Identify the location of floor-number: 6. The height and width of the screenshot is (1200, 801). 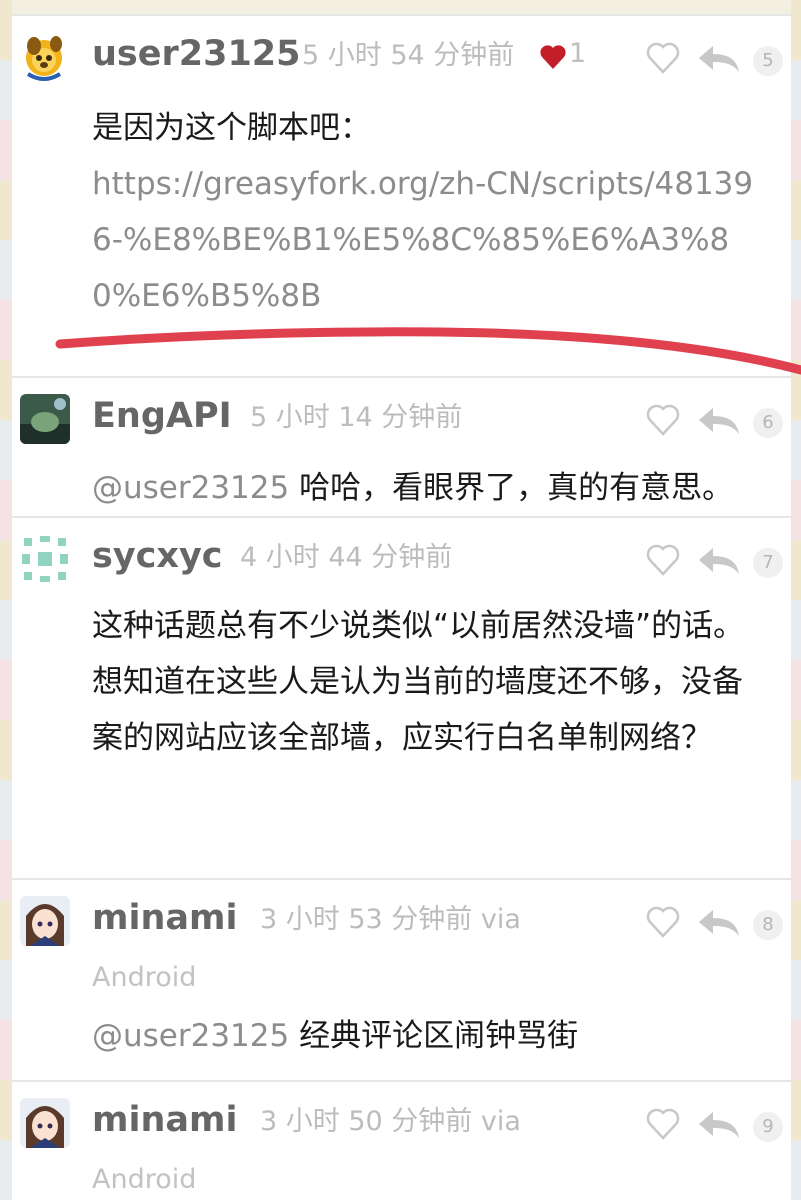
(768, 423).